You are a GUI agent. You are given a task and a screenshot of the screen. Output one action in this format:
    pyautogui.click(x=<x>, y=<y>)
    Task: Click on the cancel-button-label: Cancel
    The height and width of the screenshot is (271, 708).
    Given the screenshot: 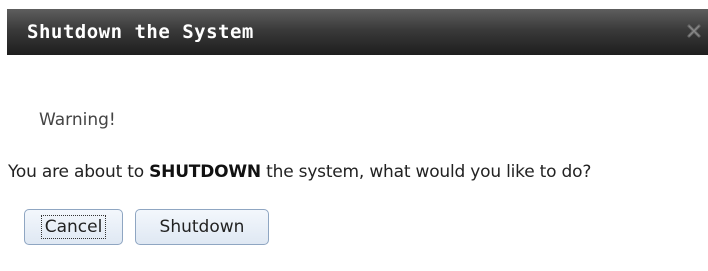 What is the action you would take?
    pyautogui.click(x=73, y=227)
    